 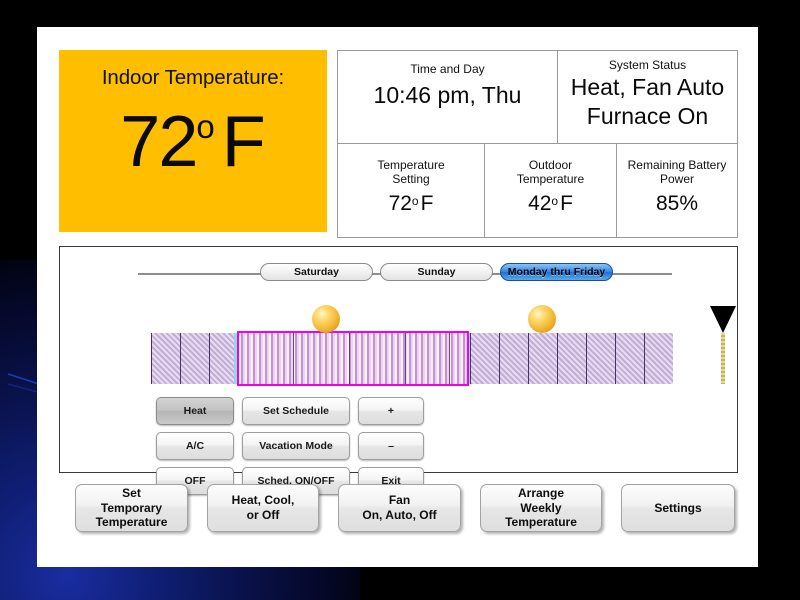 I want to click on btn-temp-temp-line1: Set, so click(x=131, y=493).